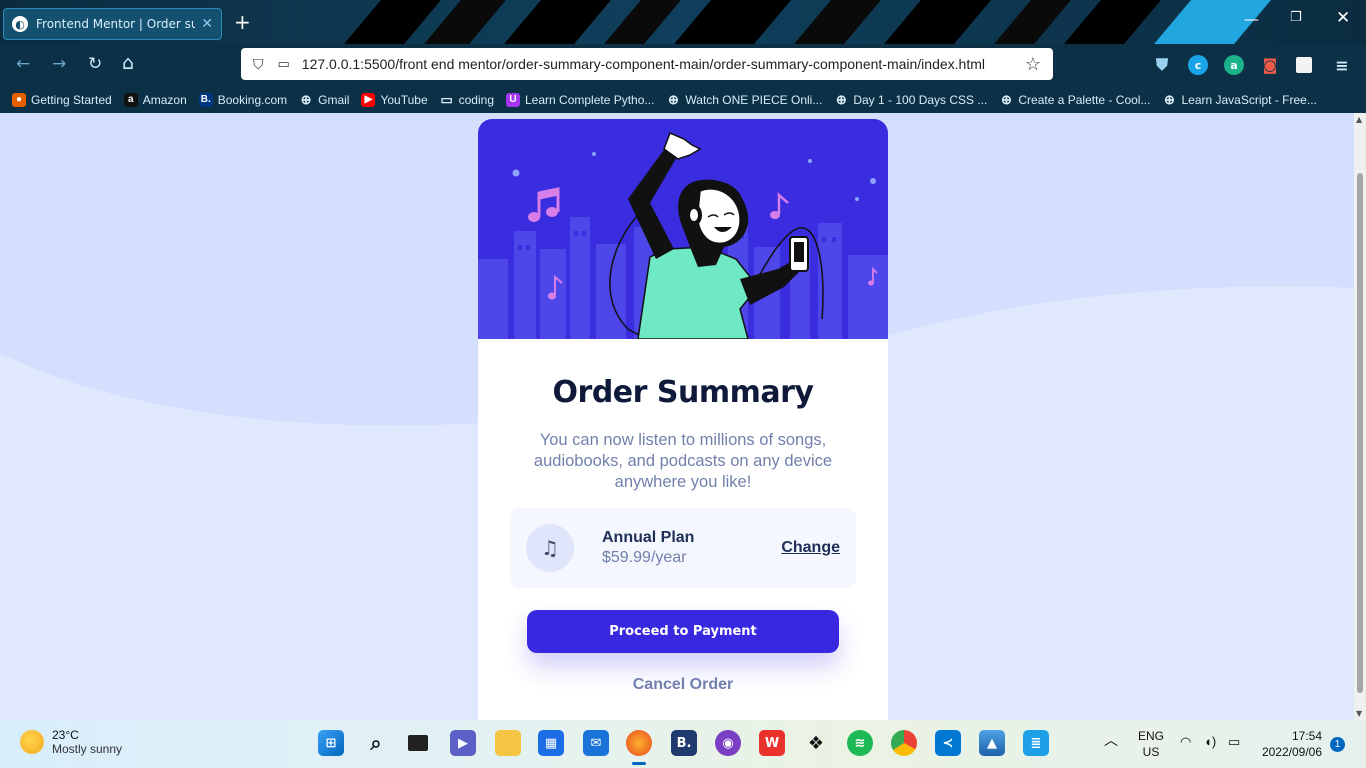  I want to click on file-explorer-icon, so click(508, 743).